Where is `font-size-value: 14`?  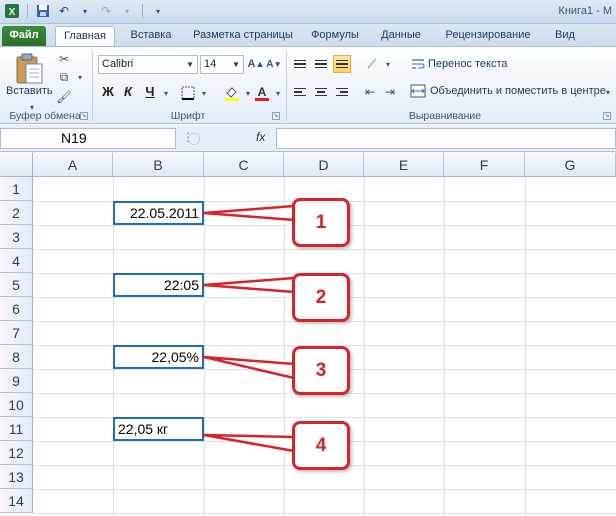 font-size-value: 14 is located at coordinates (210, 64).